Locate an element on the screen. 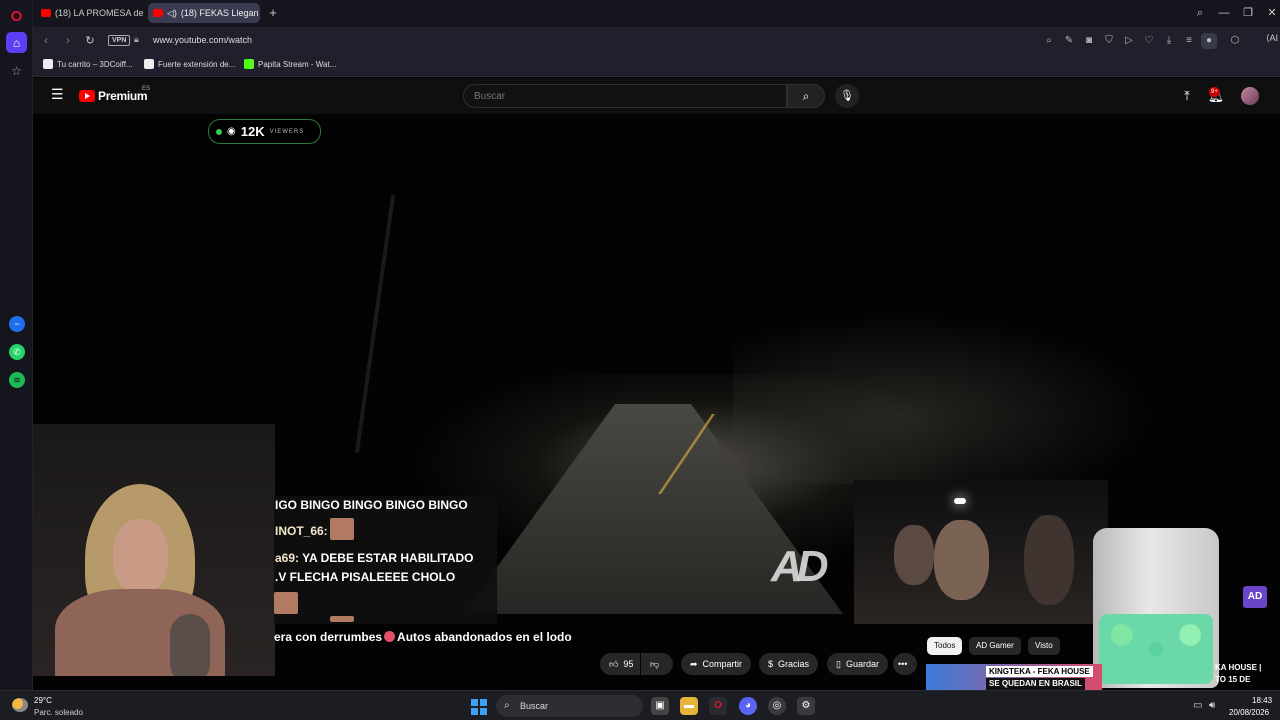 This screenshot has width=1280, height=720. search-input is located at coordinates (625, 96).